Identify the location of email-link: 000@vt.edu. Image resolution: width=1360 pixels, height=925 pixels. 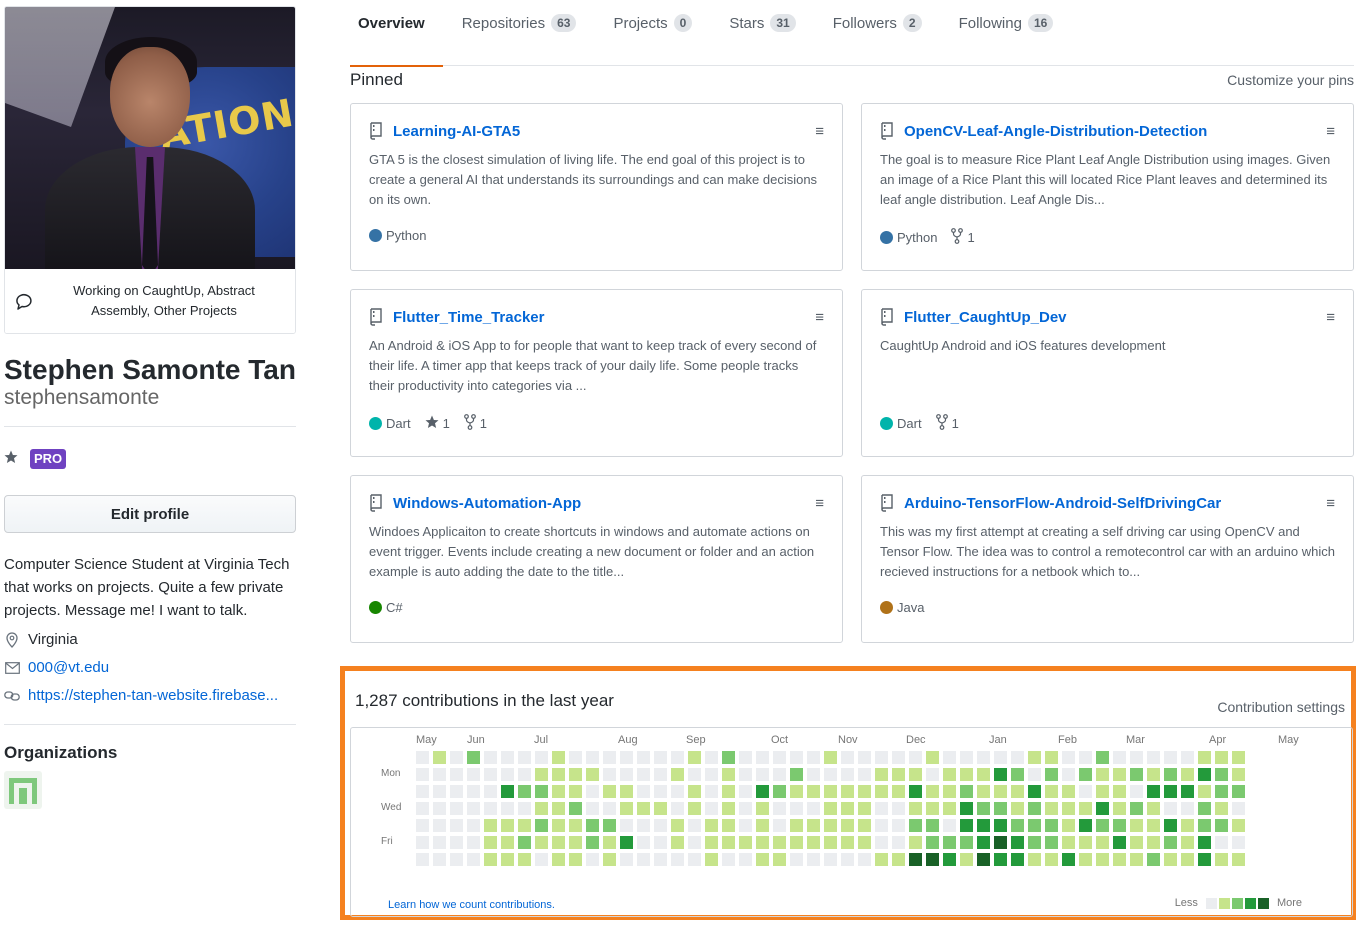
(68, 668).